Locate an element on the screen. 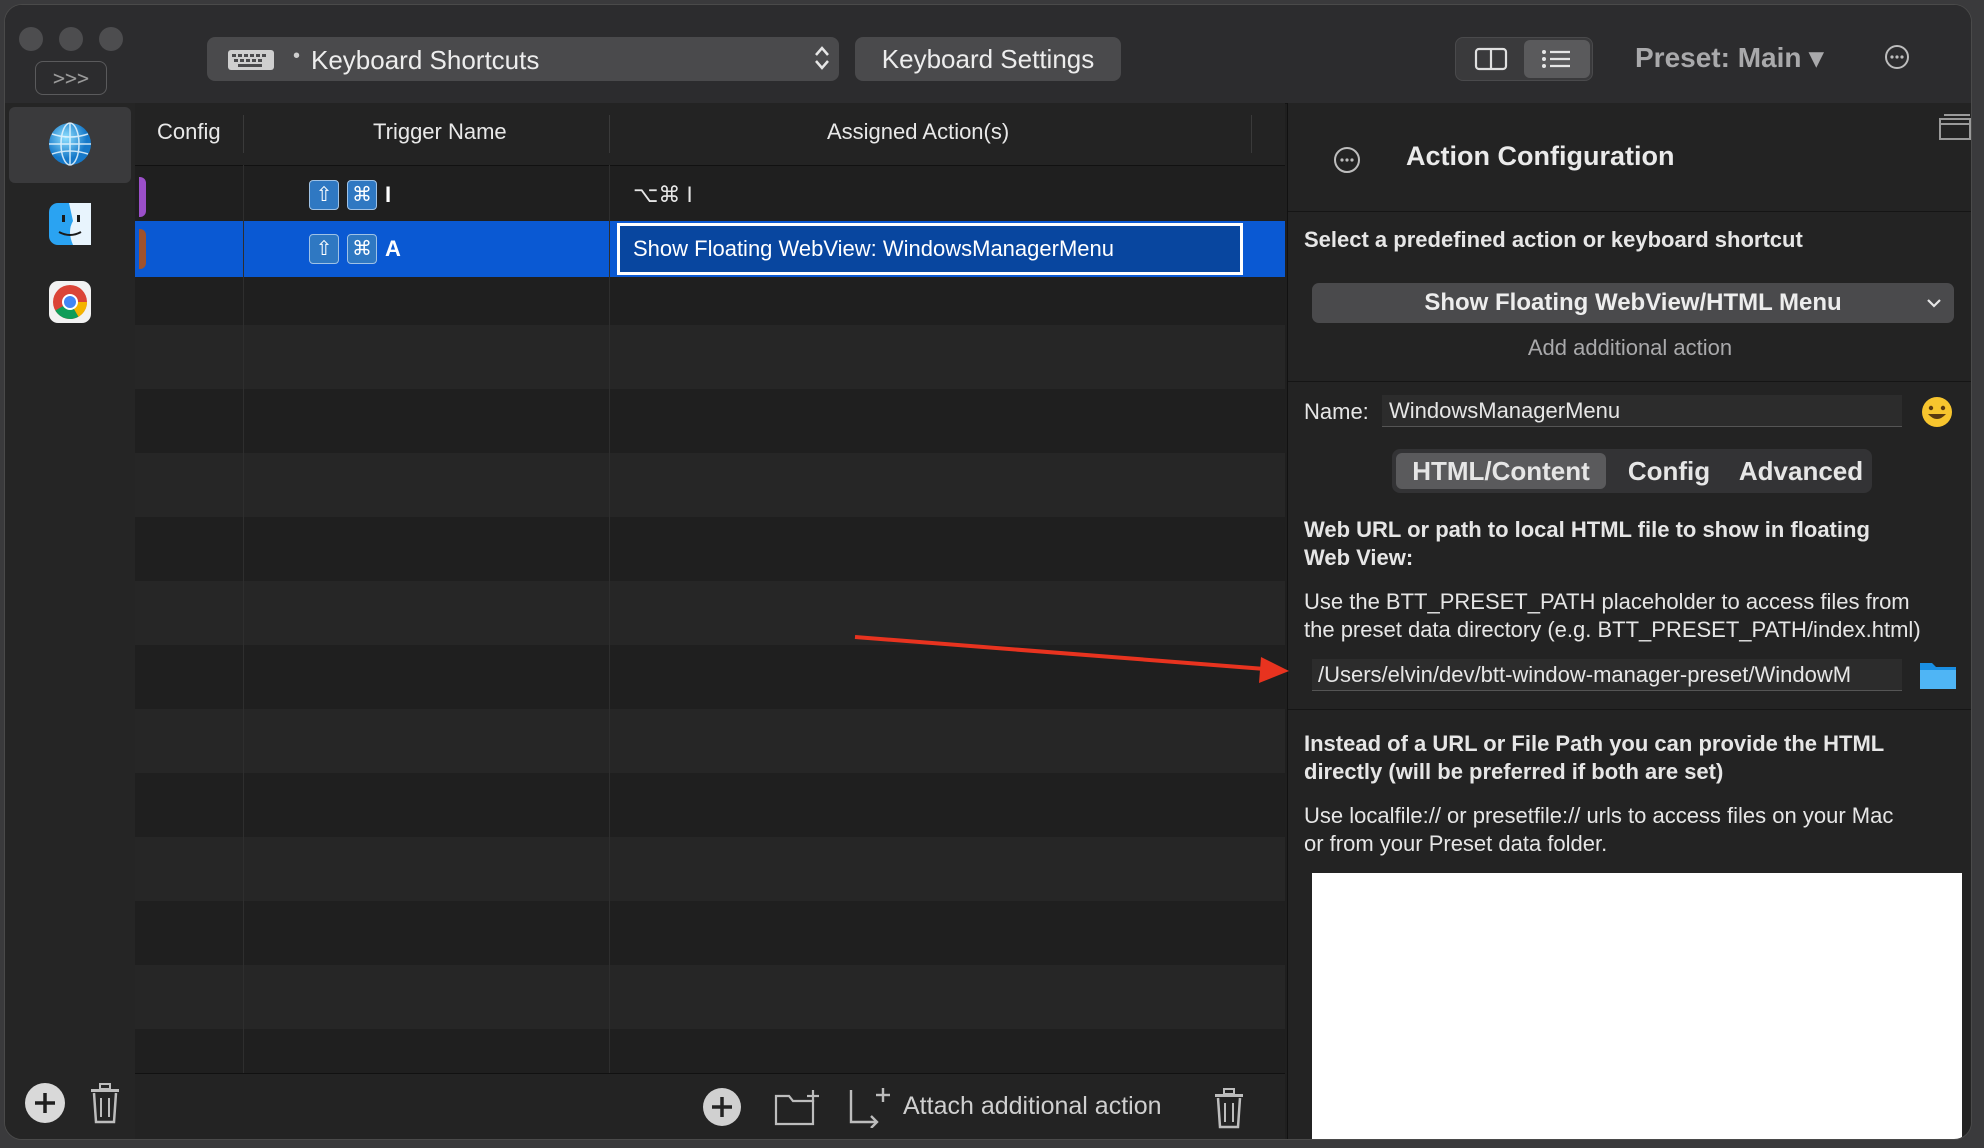  annotation-arrow is located at coordinates (1071, 659).